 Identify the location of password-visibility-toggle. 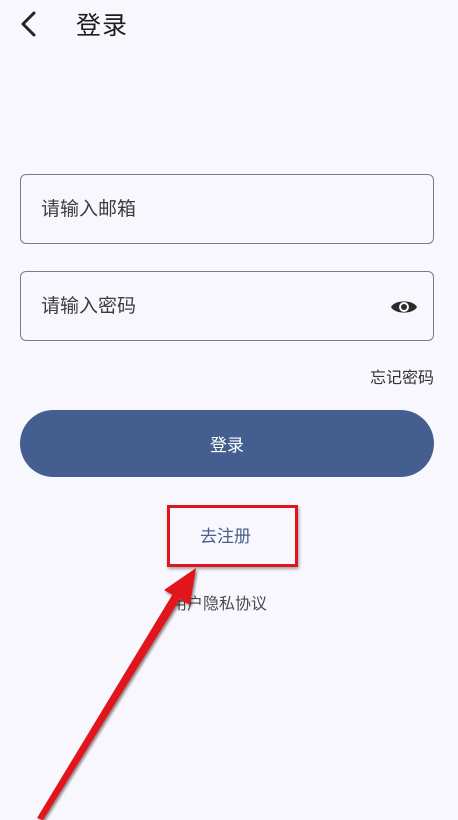
(404, 307).